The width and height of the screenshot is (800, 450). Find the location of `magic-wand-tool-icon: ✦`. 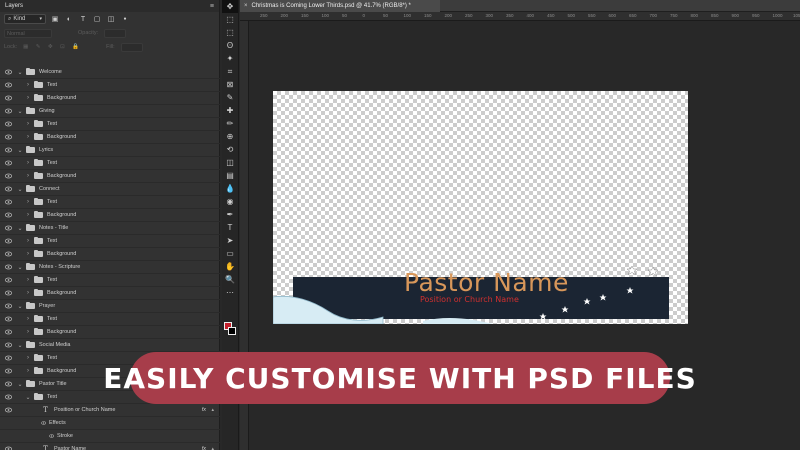

magic-wand-tool-icon: ✦ is located at coordinates (230, 58).